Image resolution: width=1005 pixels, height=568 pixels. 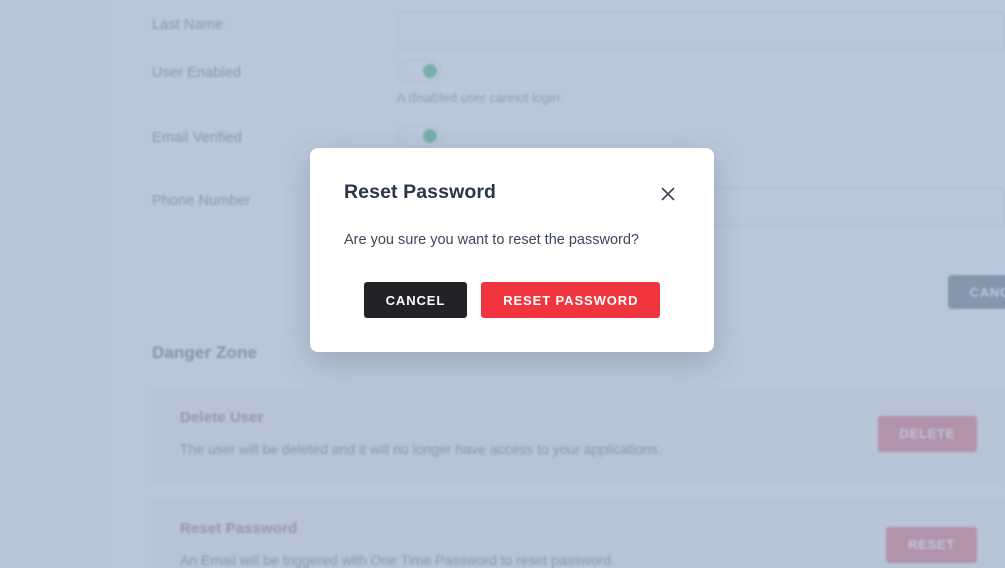 I want to click on dialog-actions: CANCEL RESET PASSWORD, so click(x=512, y=300).